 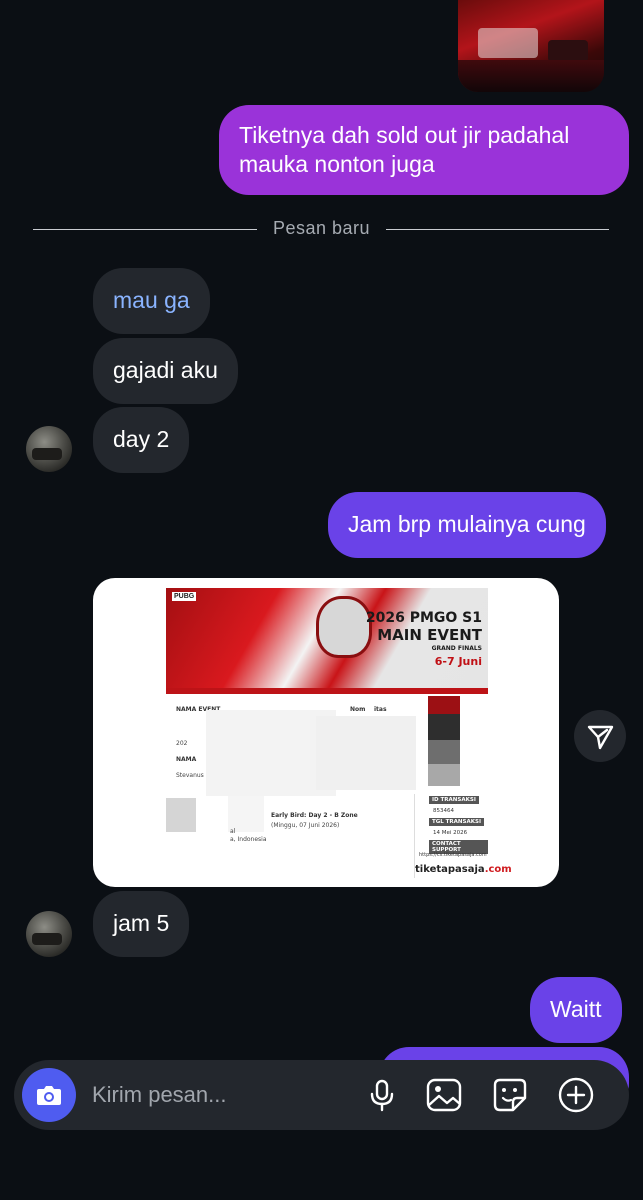 What do you see at coordinates (450, 869) in the screenshot?
I see `brand-name: tiketapasaja` at bounding box center [450, 869].